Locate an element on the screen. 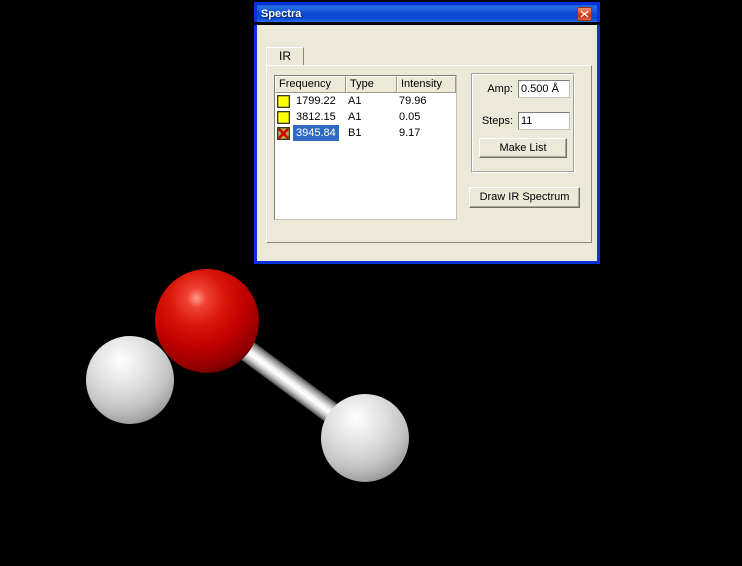  close-icon is located at coordinates (584, 14).